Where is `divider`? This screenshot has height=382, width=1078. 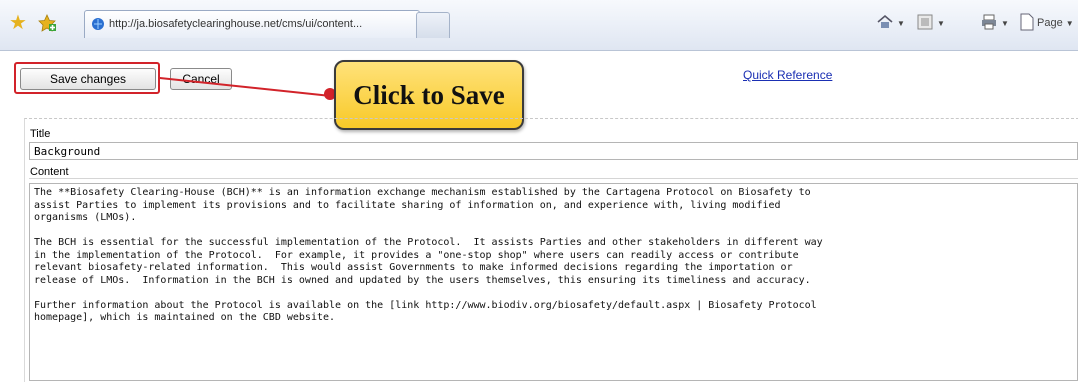 divider is located at coordinates (553, 178).